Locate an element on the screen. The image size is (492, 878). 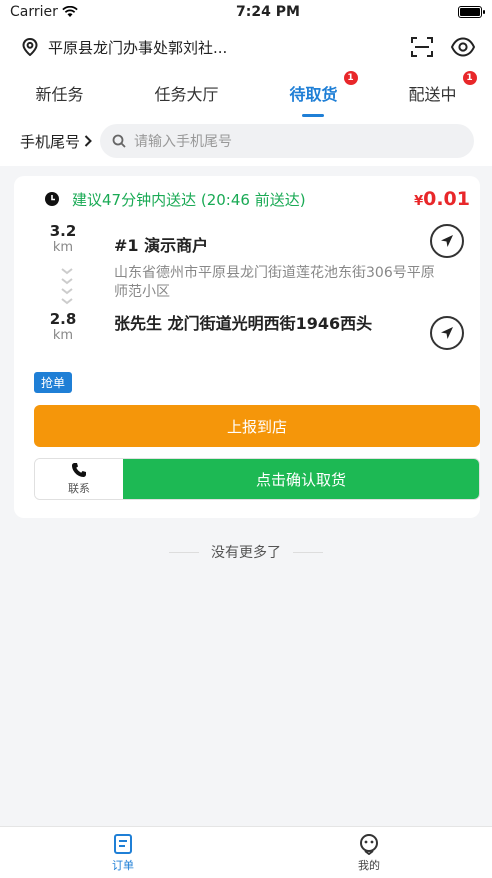
tab-awaiting-pickup: 待取货 1 is located at coordinates (321, 91).